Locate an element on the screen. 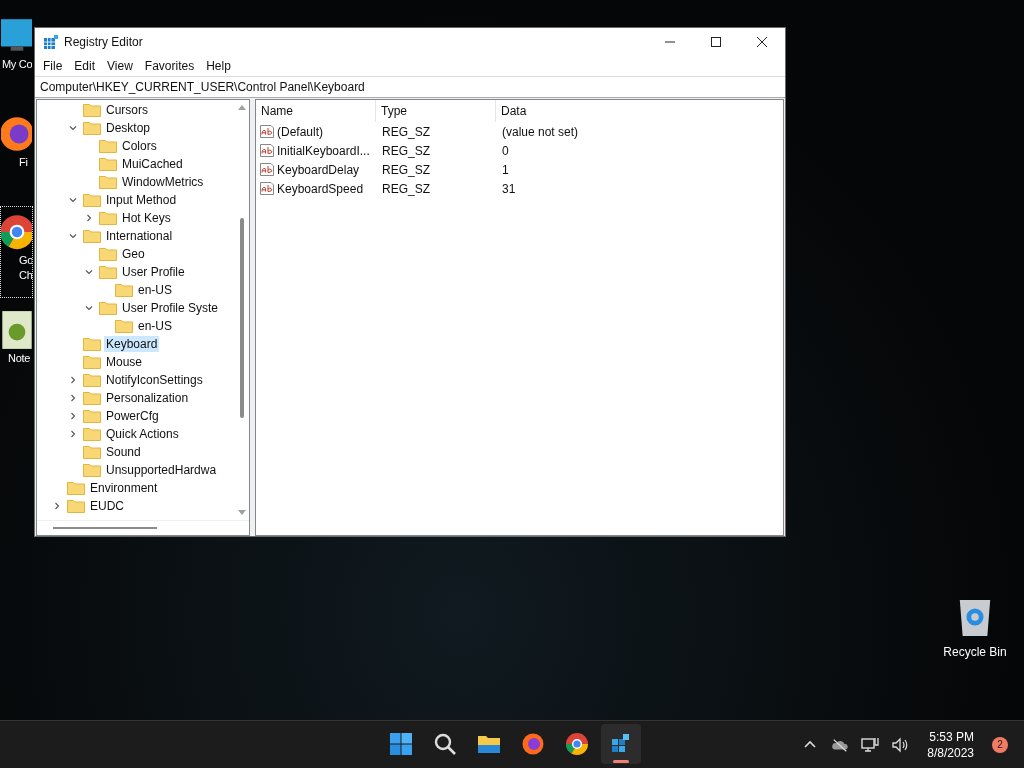 This screenshot has width=1024, height=768. desktop-shortcut: Note is located at coordinates (16, 350).